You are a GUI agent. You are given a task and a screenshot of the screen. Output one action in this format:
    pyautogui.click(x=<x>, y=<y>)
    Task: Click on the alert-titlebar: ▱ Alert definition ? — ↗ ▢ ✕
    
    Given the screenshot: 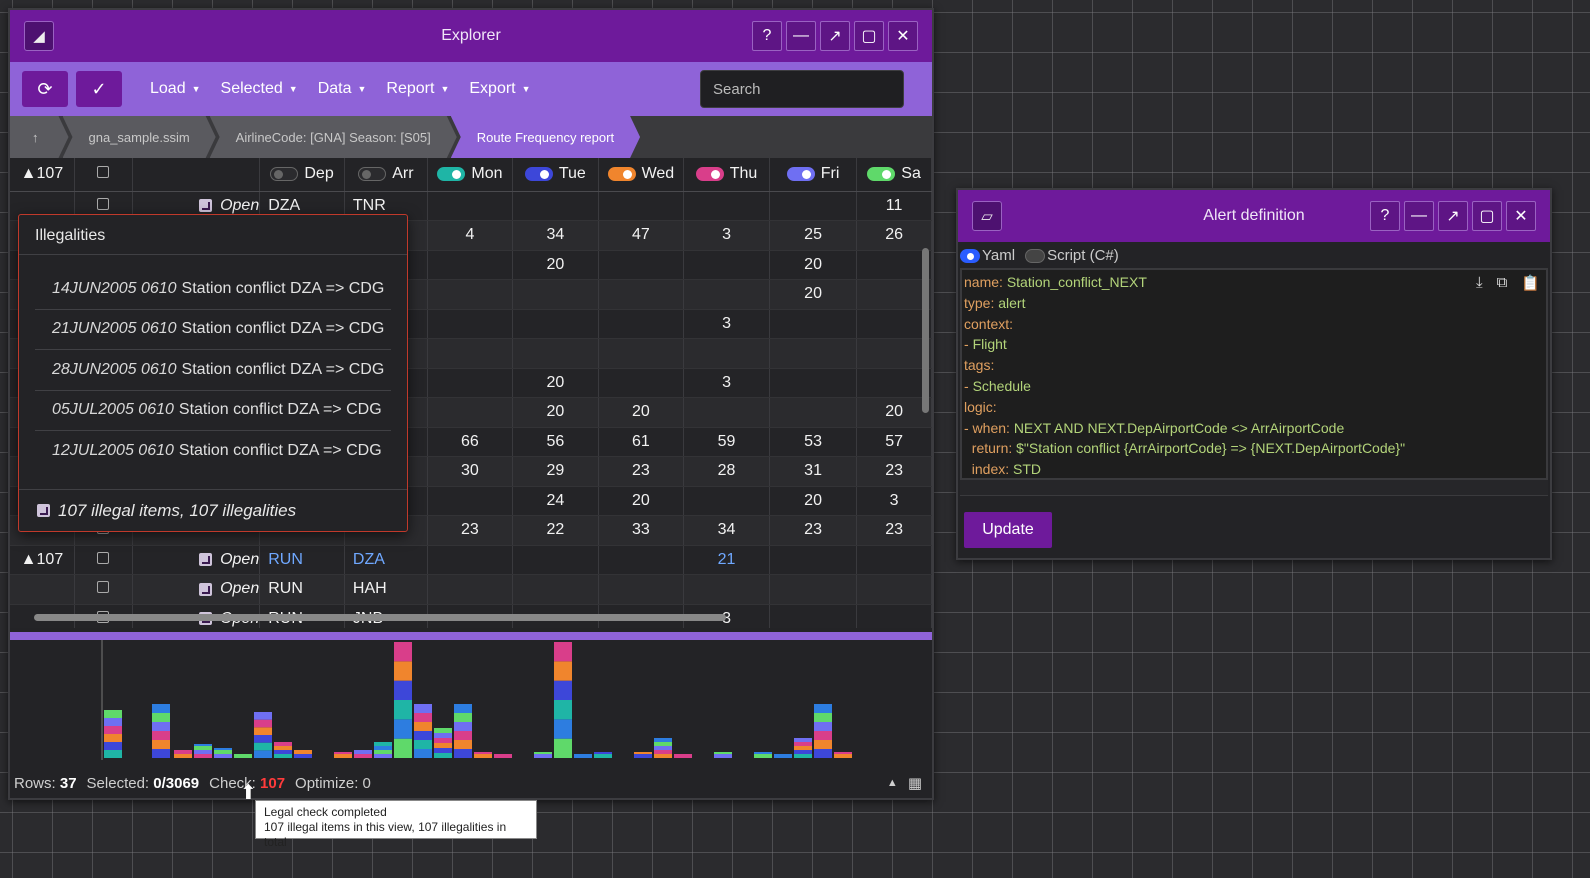 What is the action you would take?
    pyautogui.click(x=1254, y=216)
    